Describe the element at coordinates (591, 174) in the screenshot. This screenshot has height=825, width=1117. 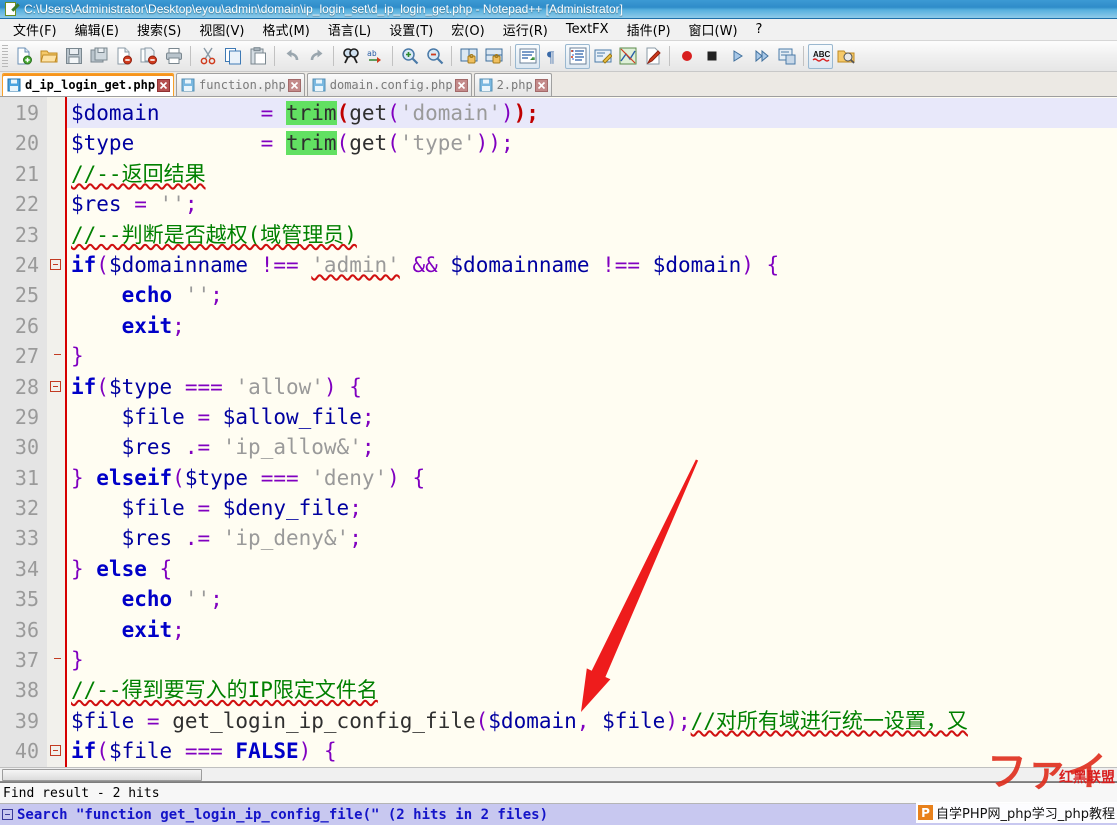
I see `code-line: //--返回结果` at that location.